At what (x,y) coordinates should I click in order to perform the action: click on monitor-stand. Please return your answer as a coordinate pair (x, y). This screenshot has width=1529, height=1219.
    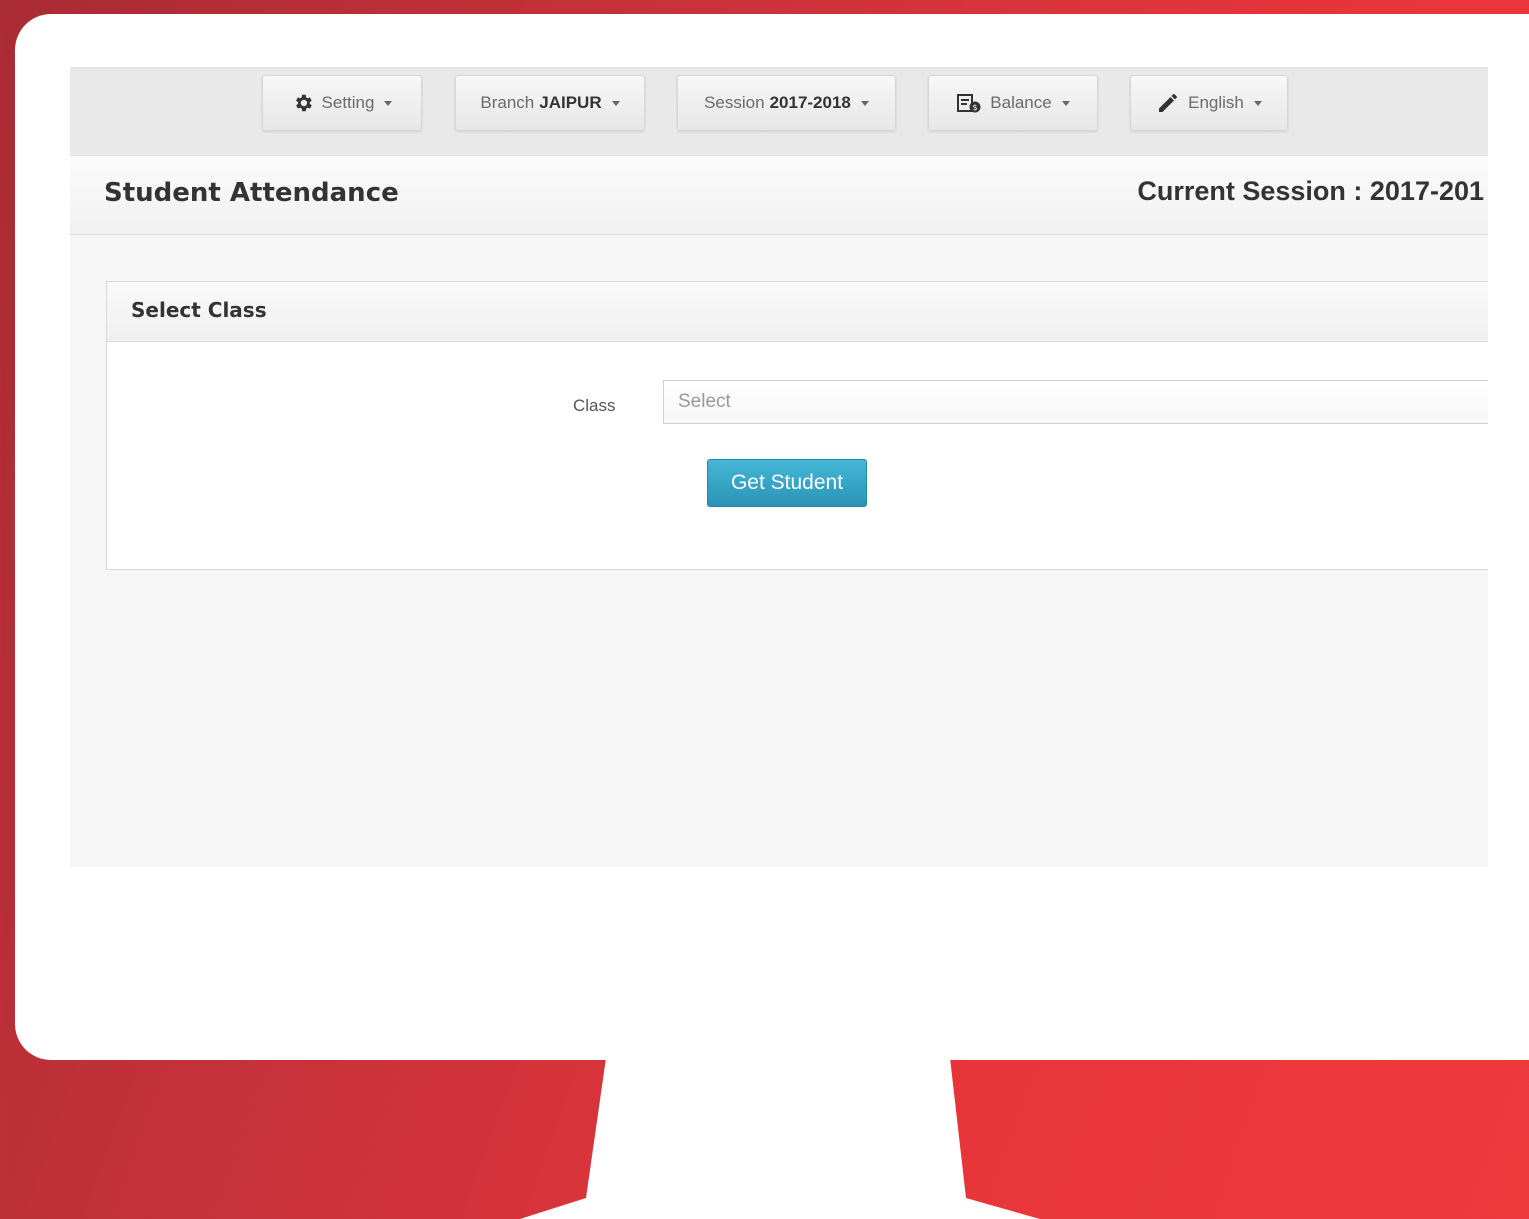
    Looking at the image, I should click on (780, 1138).